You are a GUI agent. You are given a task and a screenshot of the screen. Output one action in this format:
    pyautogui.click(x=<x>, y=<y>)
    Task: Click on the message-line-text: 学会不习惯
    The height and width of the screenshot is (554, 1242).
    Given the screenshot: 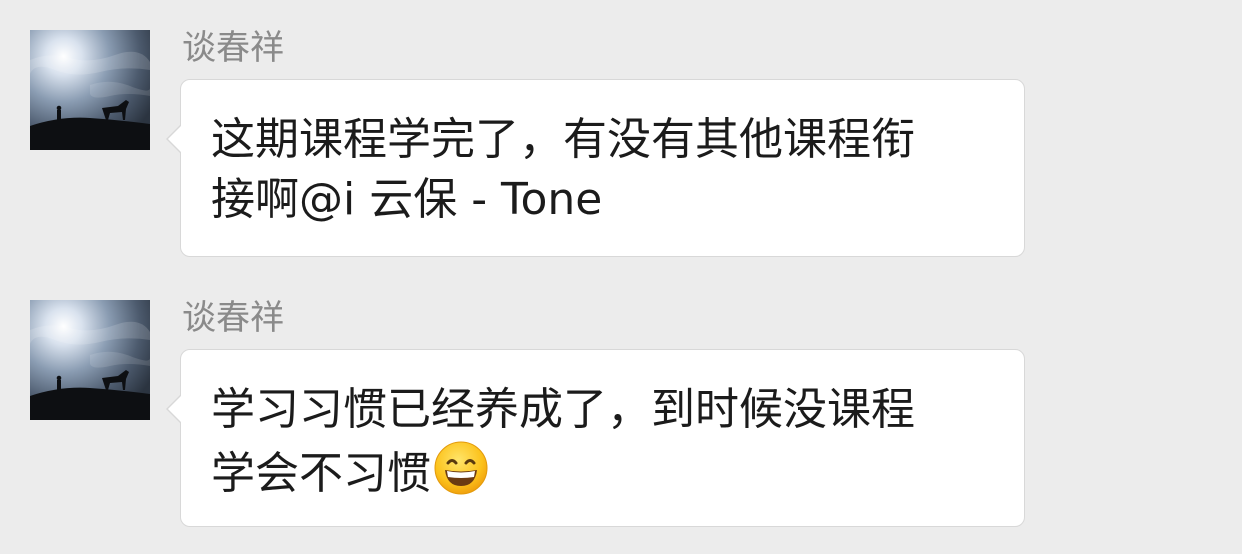 What is the action you would take?
    pyautogui.click(x=321, y=473)
    